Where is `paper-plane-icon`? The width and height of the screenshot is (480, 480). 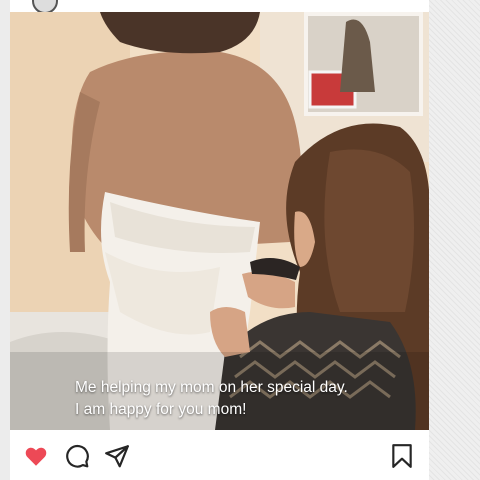 paper-plane-icon is located at coordinates (117, 456).